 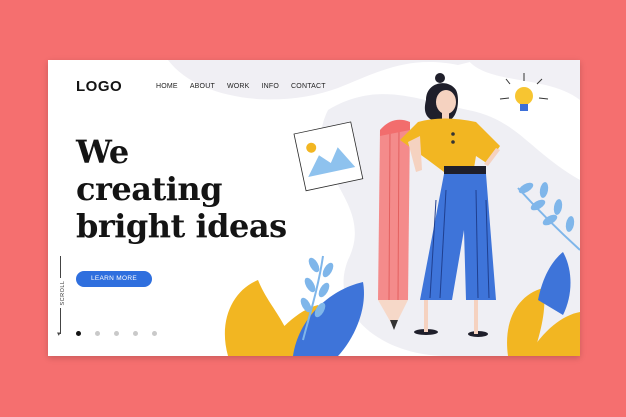 What do you see at coordinates (123, 333) in the screenshot?
I see `pagination-dots` at bounding box center [123, 333].